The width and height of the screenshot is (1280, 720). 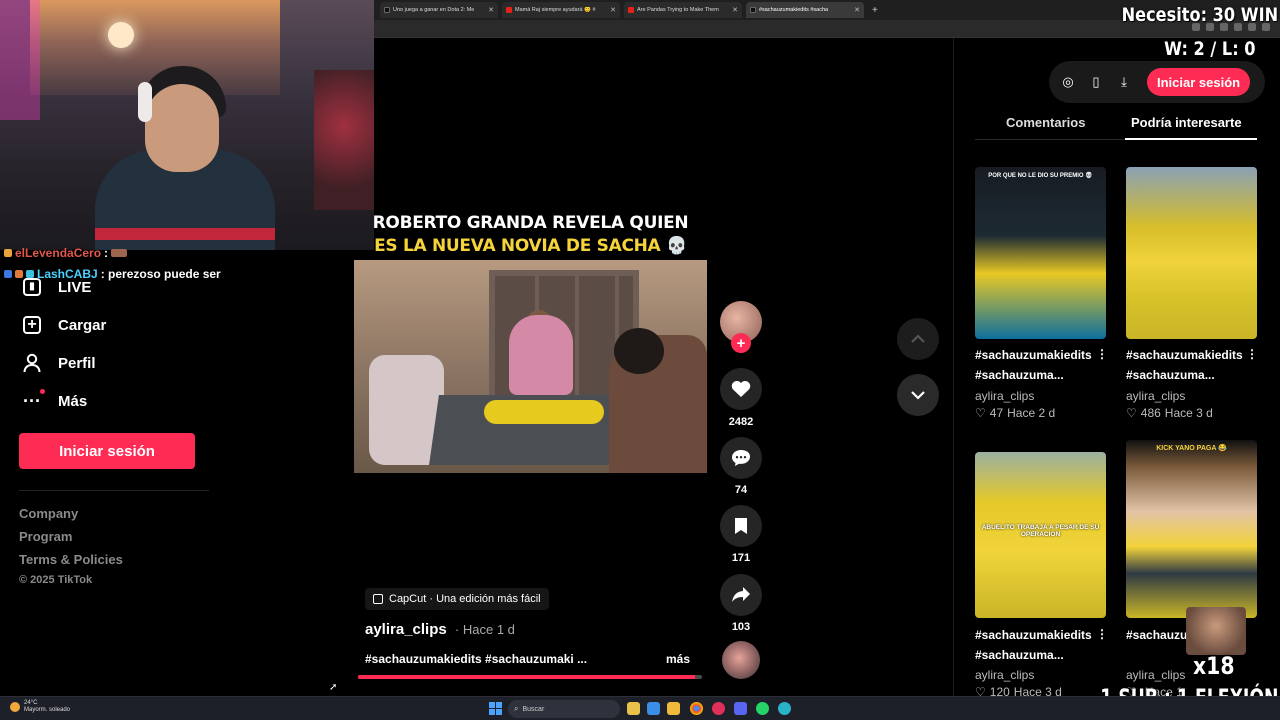 I want to click on sidebar-item-upload: + Cargar, so click(x=64, y=325).